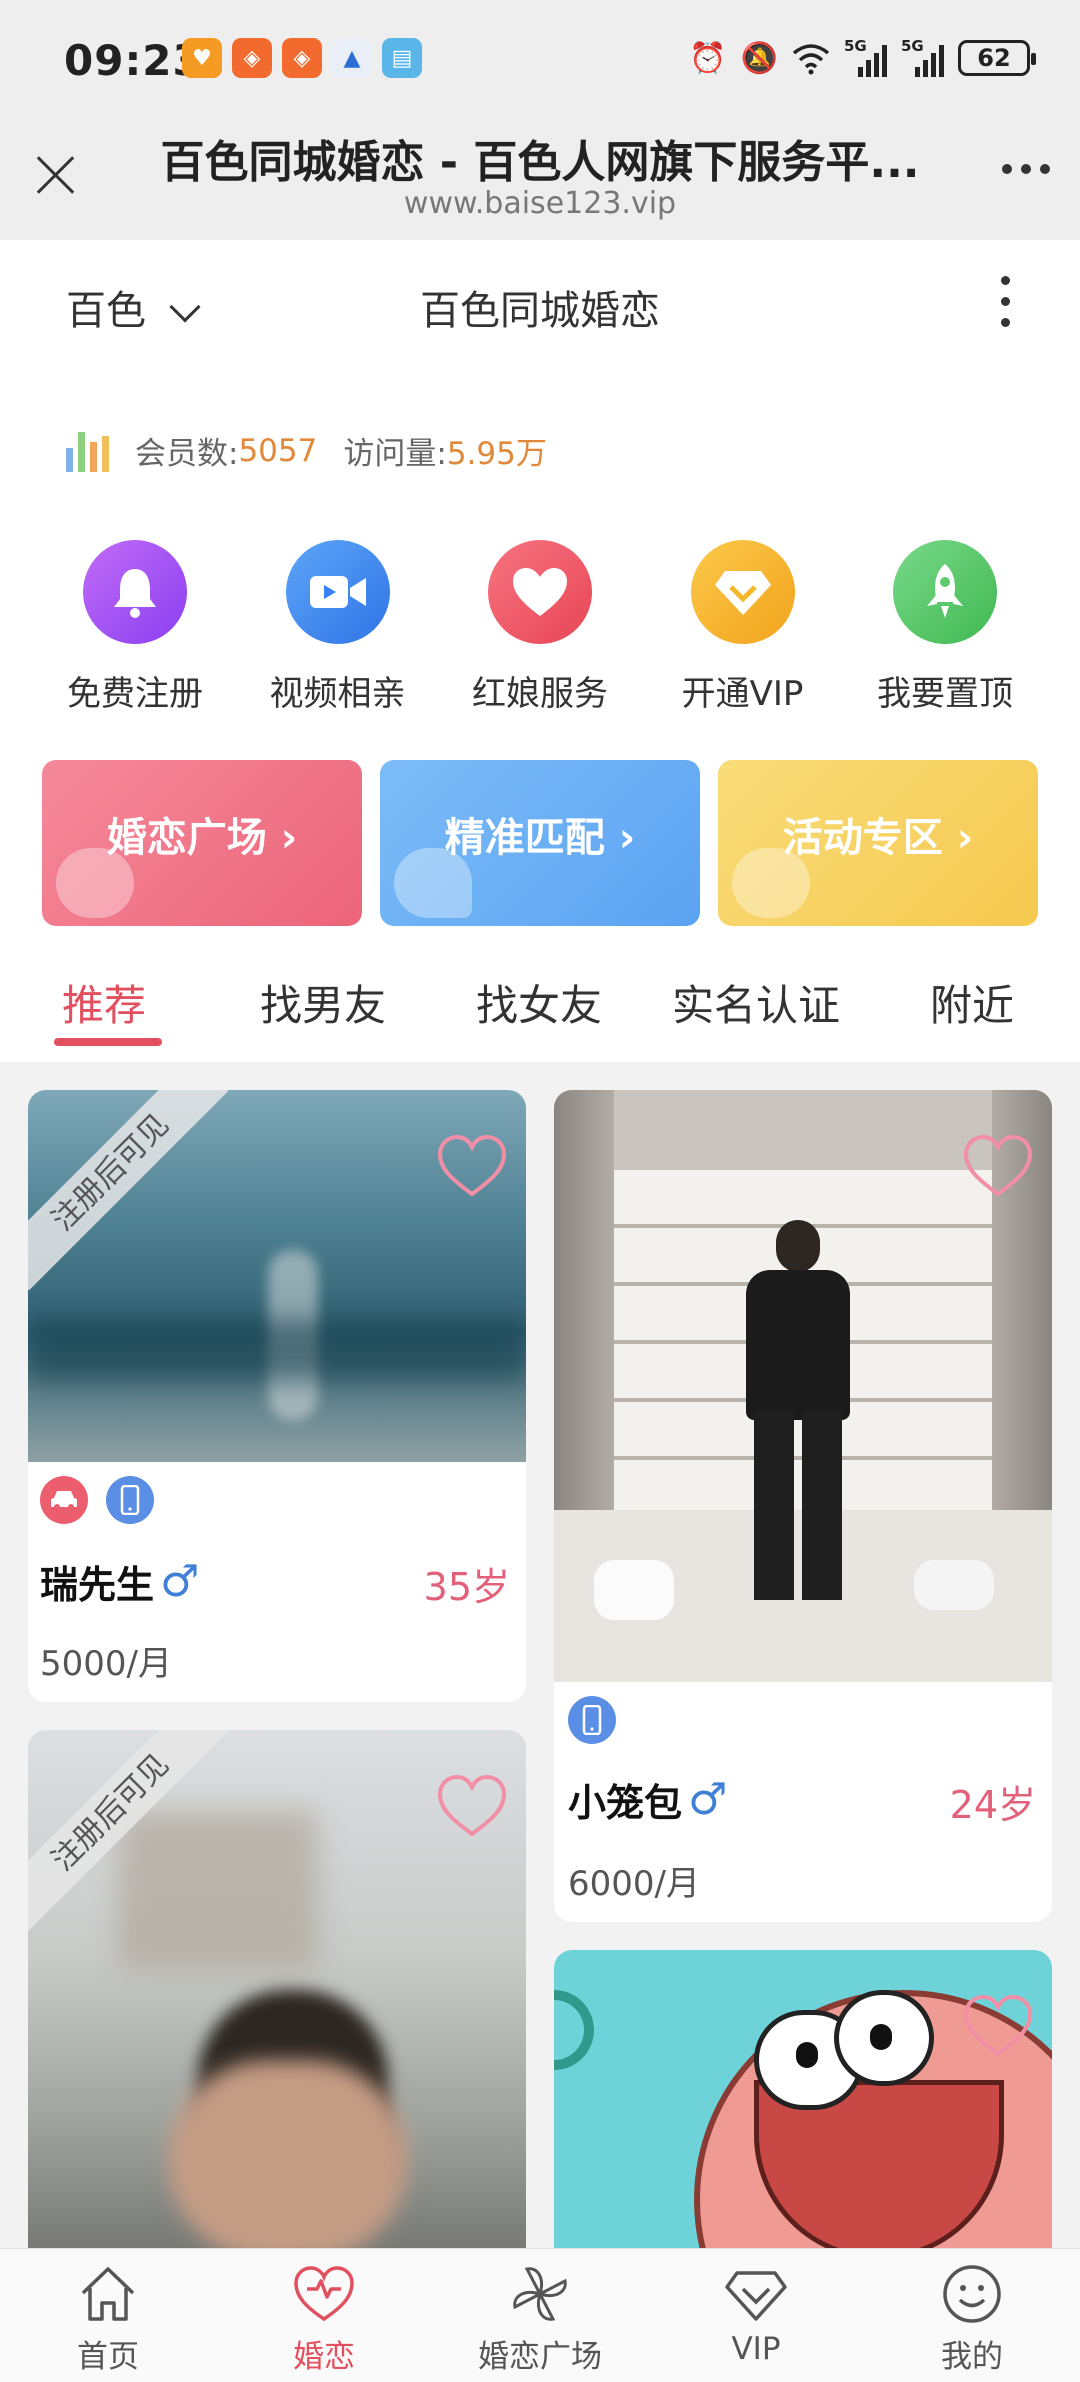  Describe the element at coordinates (878, 838) in the screenshot. I see `banner-label: 活动专区 ›` at that location.